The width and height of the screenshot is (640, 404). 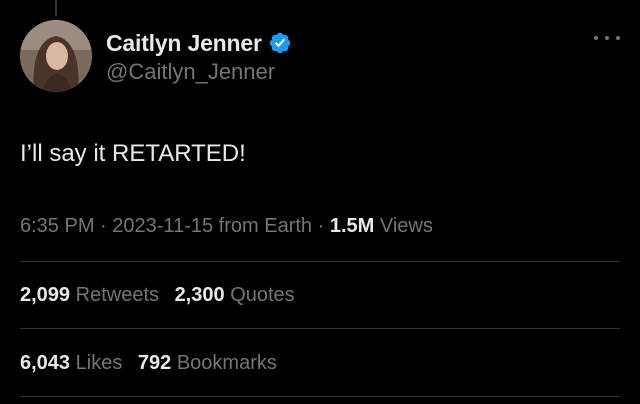 What do you see at coordinates (184, 43) in the screenshot?
I see `author-display-name: Caitlyn Jenner` at bounding box center [184, 43].